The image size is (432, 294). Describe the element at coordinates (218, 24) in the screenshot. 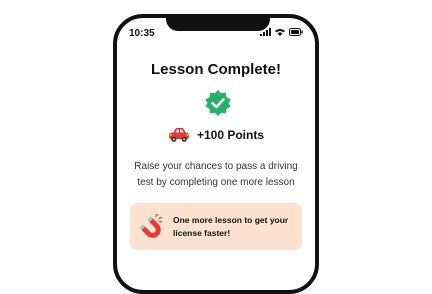

I see `phone-notch` at that location.